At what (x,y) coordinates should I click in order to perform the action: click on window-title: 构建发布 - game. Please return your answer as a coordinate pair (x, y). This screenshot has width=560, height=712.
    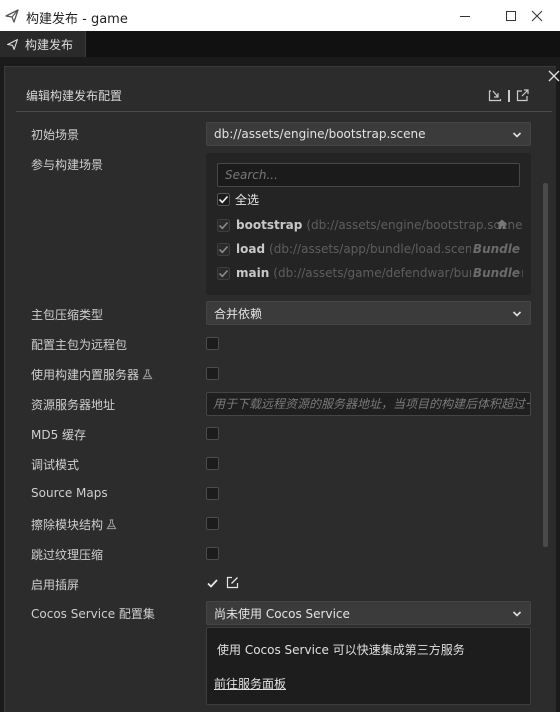
    Looking at the image, I should click on (77, 19).